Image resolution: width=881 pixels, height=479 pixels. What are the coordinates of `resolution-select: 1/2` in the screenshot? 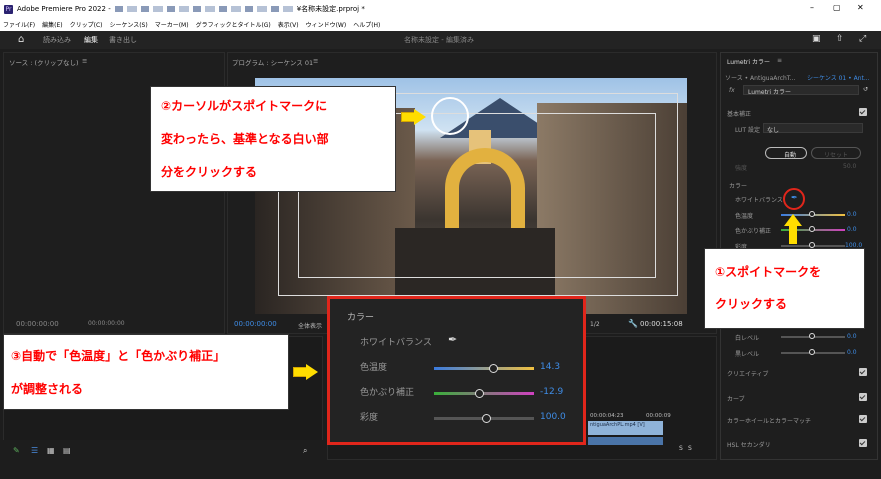 It's located at (595, 324).